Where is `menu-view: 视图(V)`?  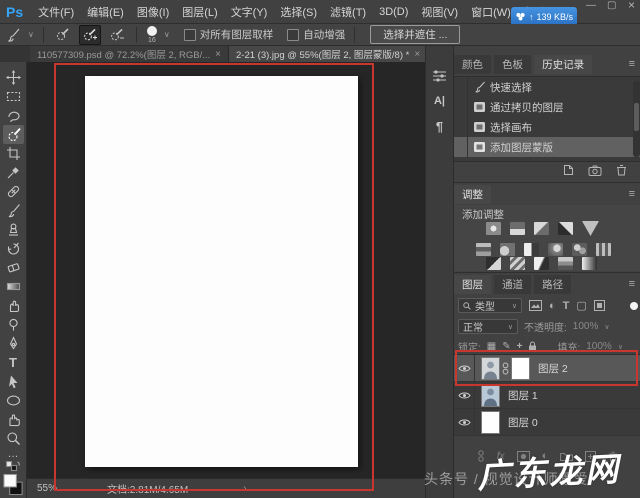
menu-view: 视图(V) is located at coordinates (439, 12).